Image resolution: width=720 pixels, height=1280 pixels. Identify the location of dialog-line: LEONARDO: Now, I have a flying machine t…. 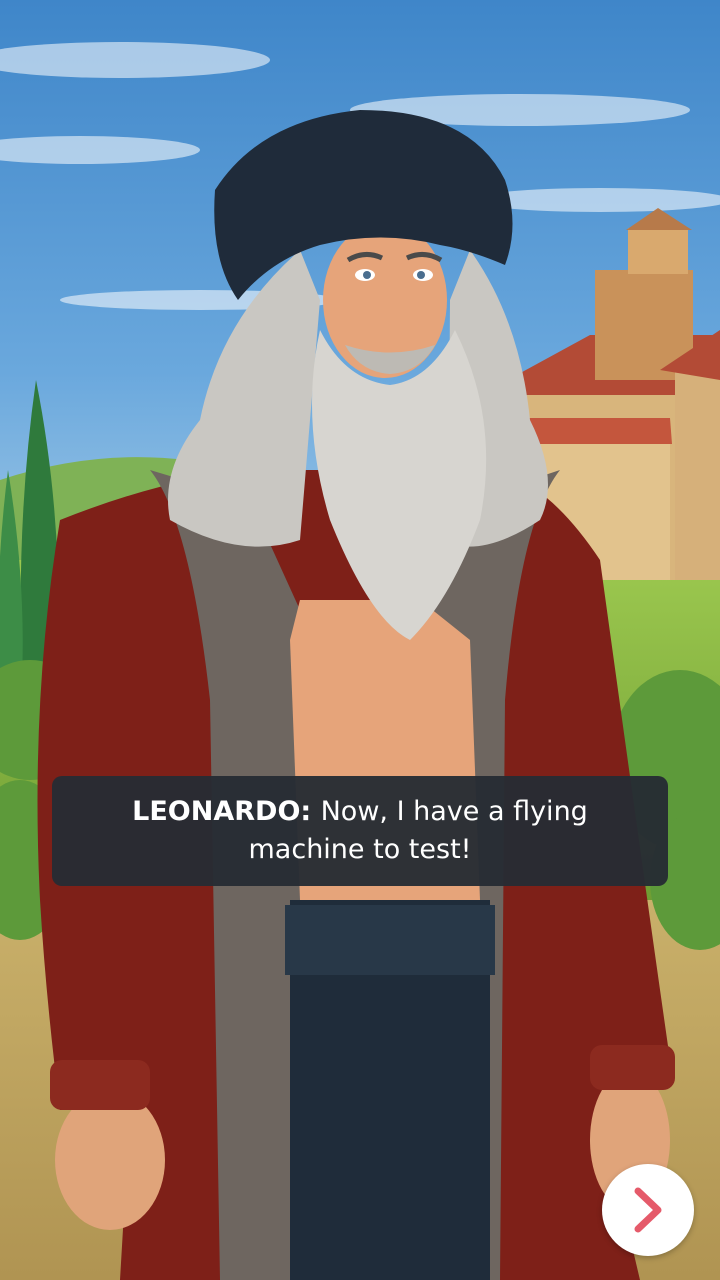
(360, 831).